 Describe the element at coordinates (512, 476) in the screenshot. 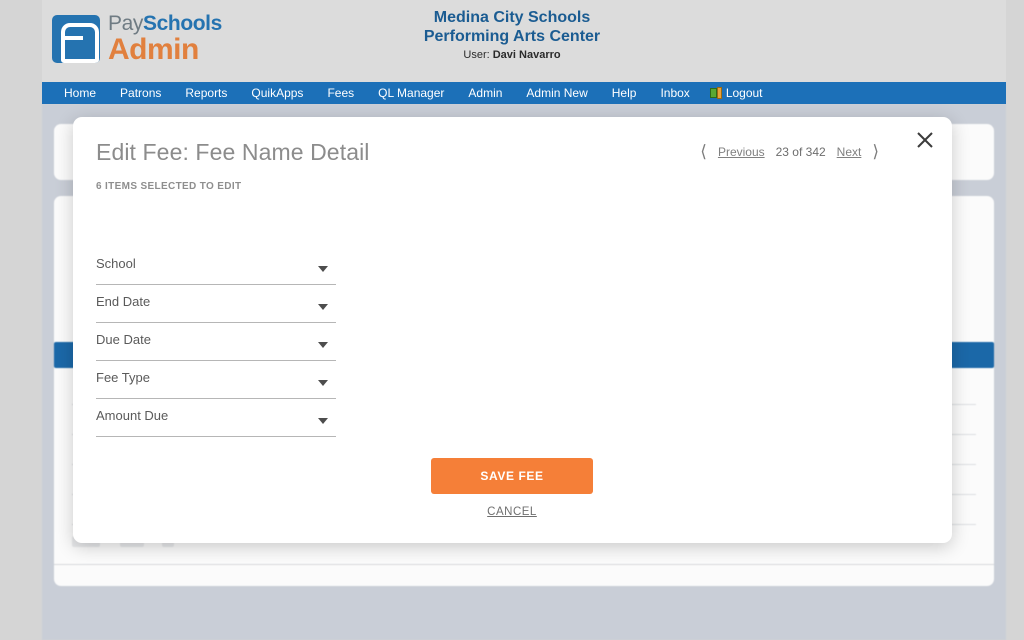

I see `save-fee-button: SAVE FEE` at that location.